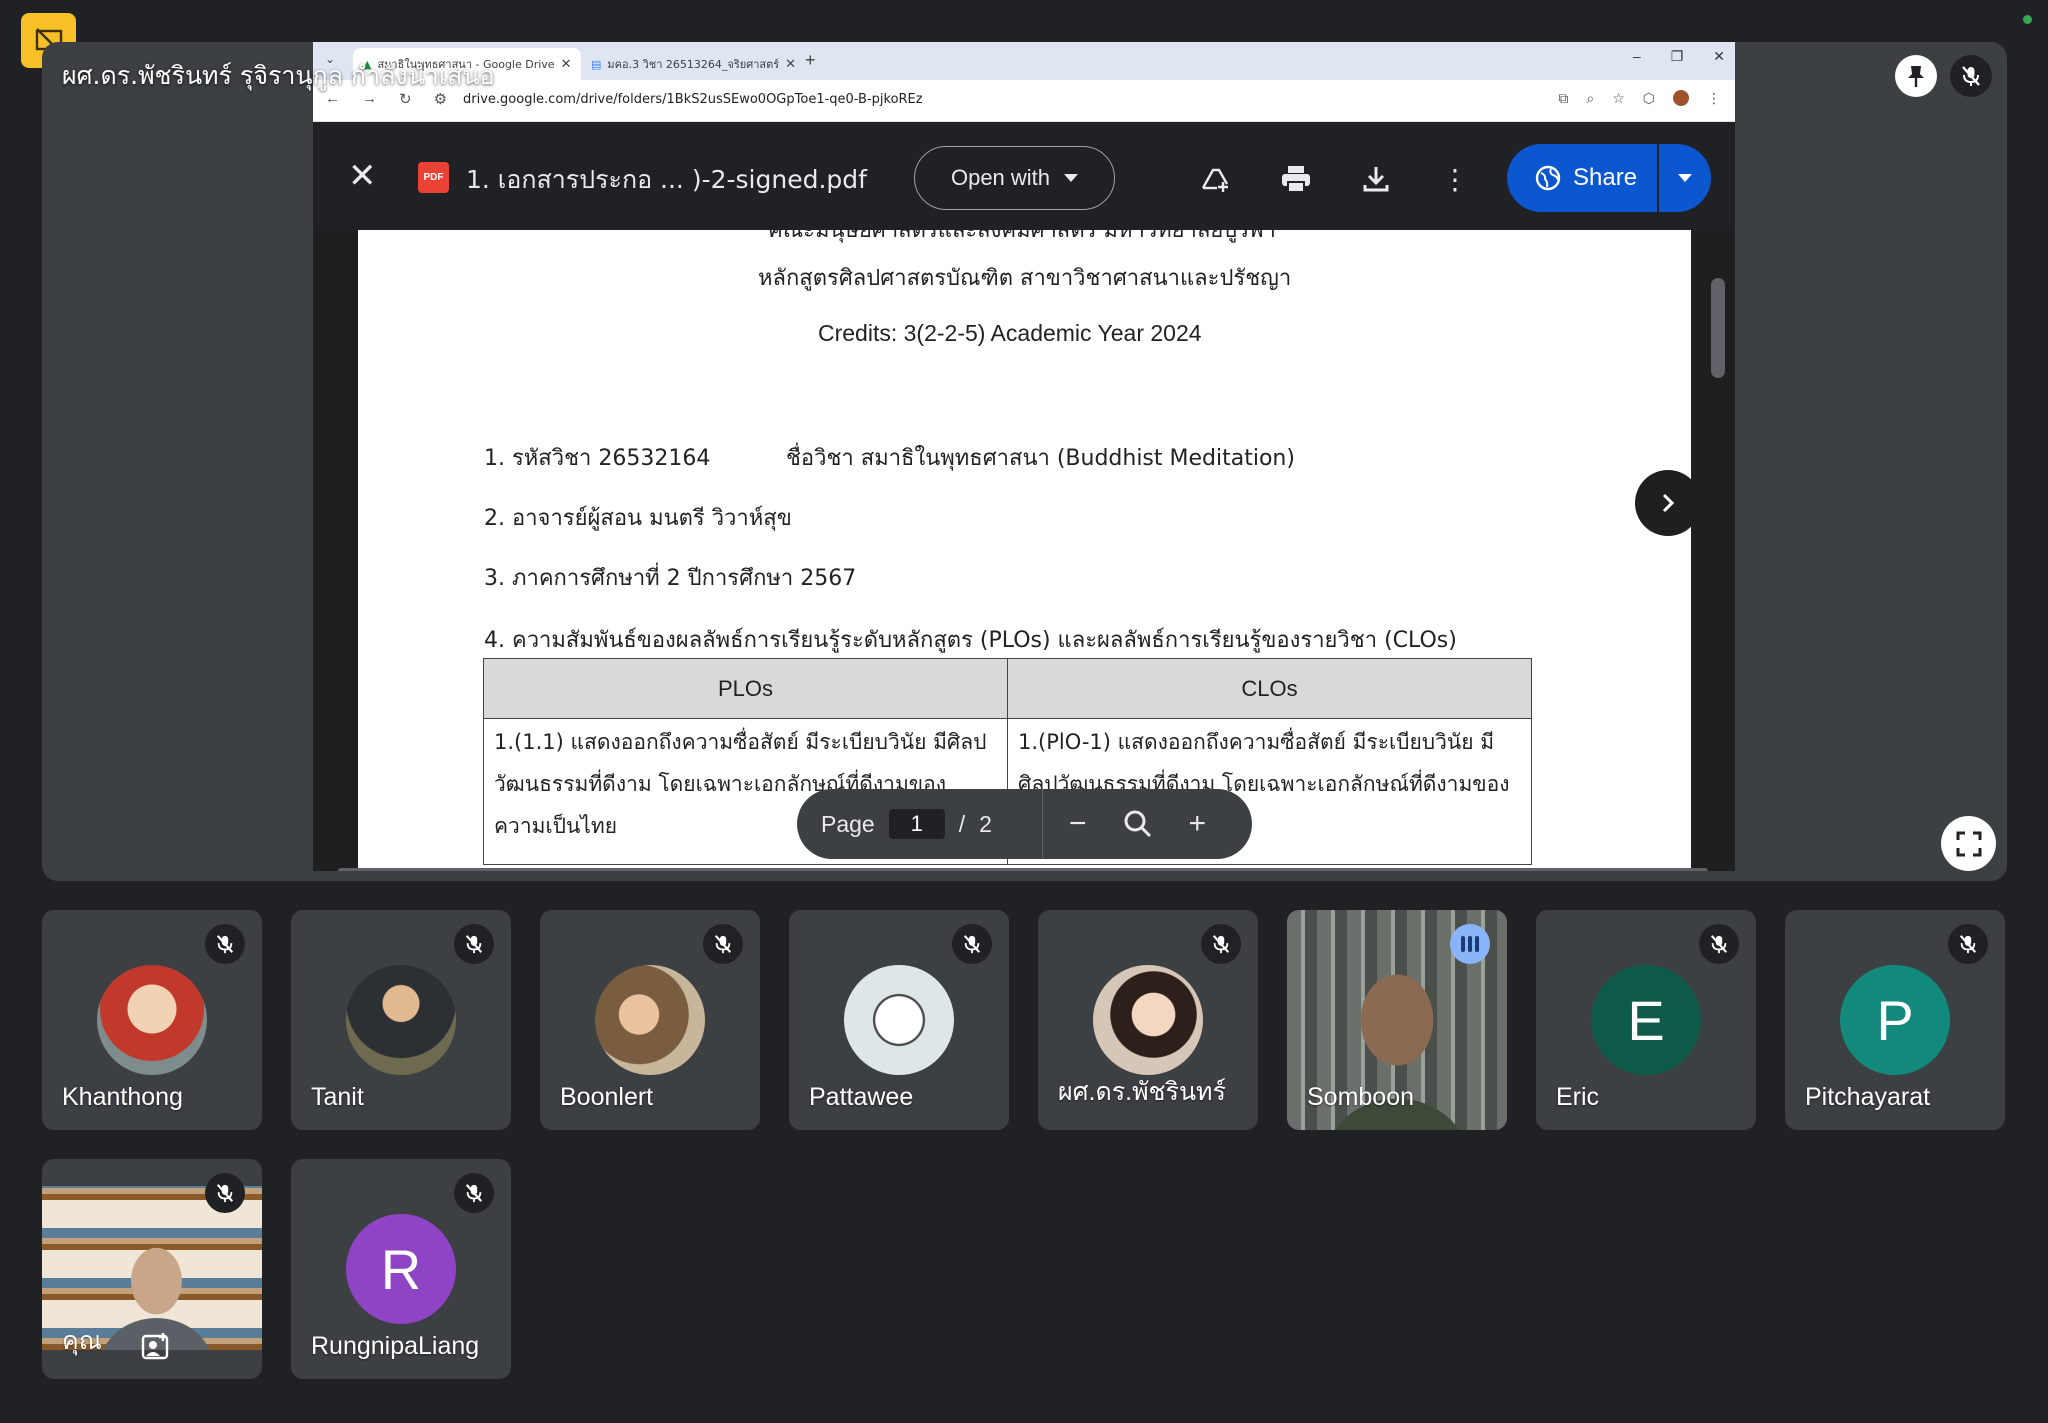 This screenshot has height=1423, width=2048. What do you see at coordinates (1023, 869) in the screenshot?
I see `horizontal-scrollbar` at bounding box center [1023, 869].